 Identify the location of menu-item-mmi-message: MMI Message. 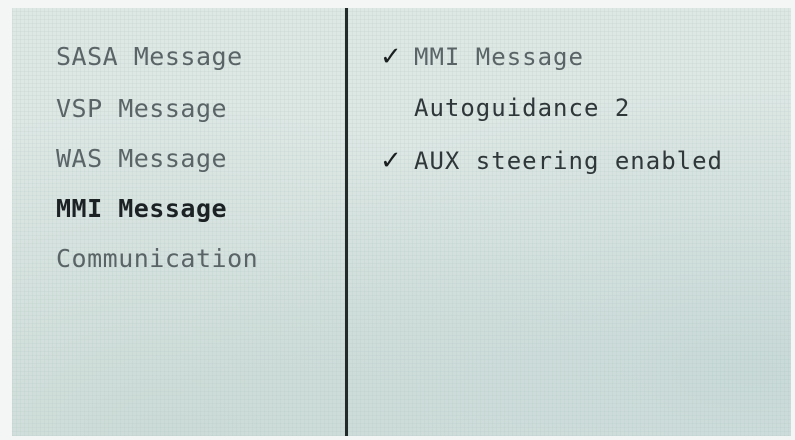
(141, 208).